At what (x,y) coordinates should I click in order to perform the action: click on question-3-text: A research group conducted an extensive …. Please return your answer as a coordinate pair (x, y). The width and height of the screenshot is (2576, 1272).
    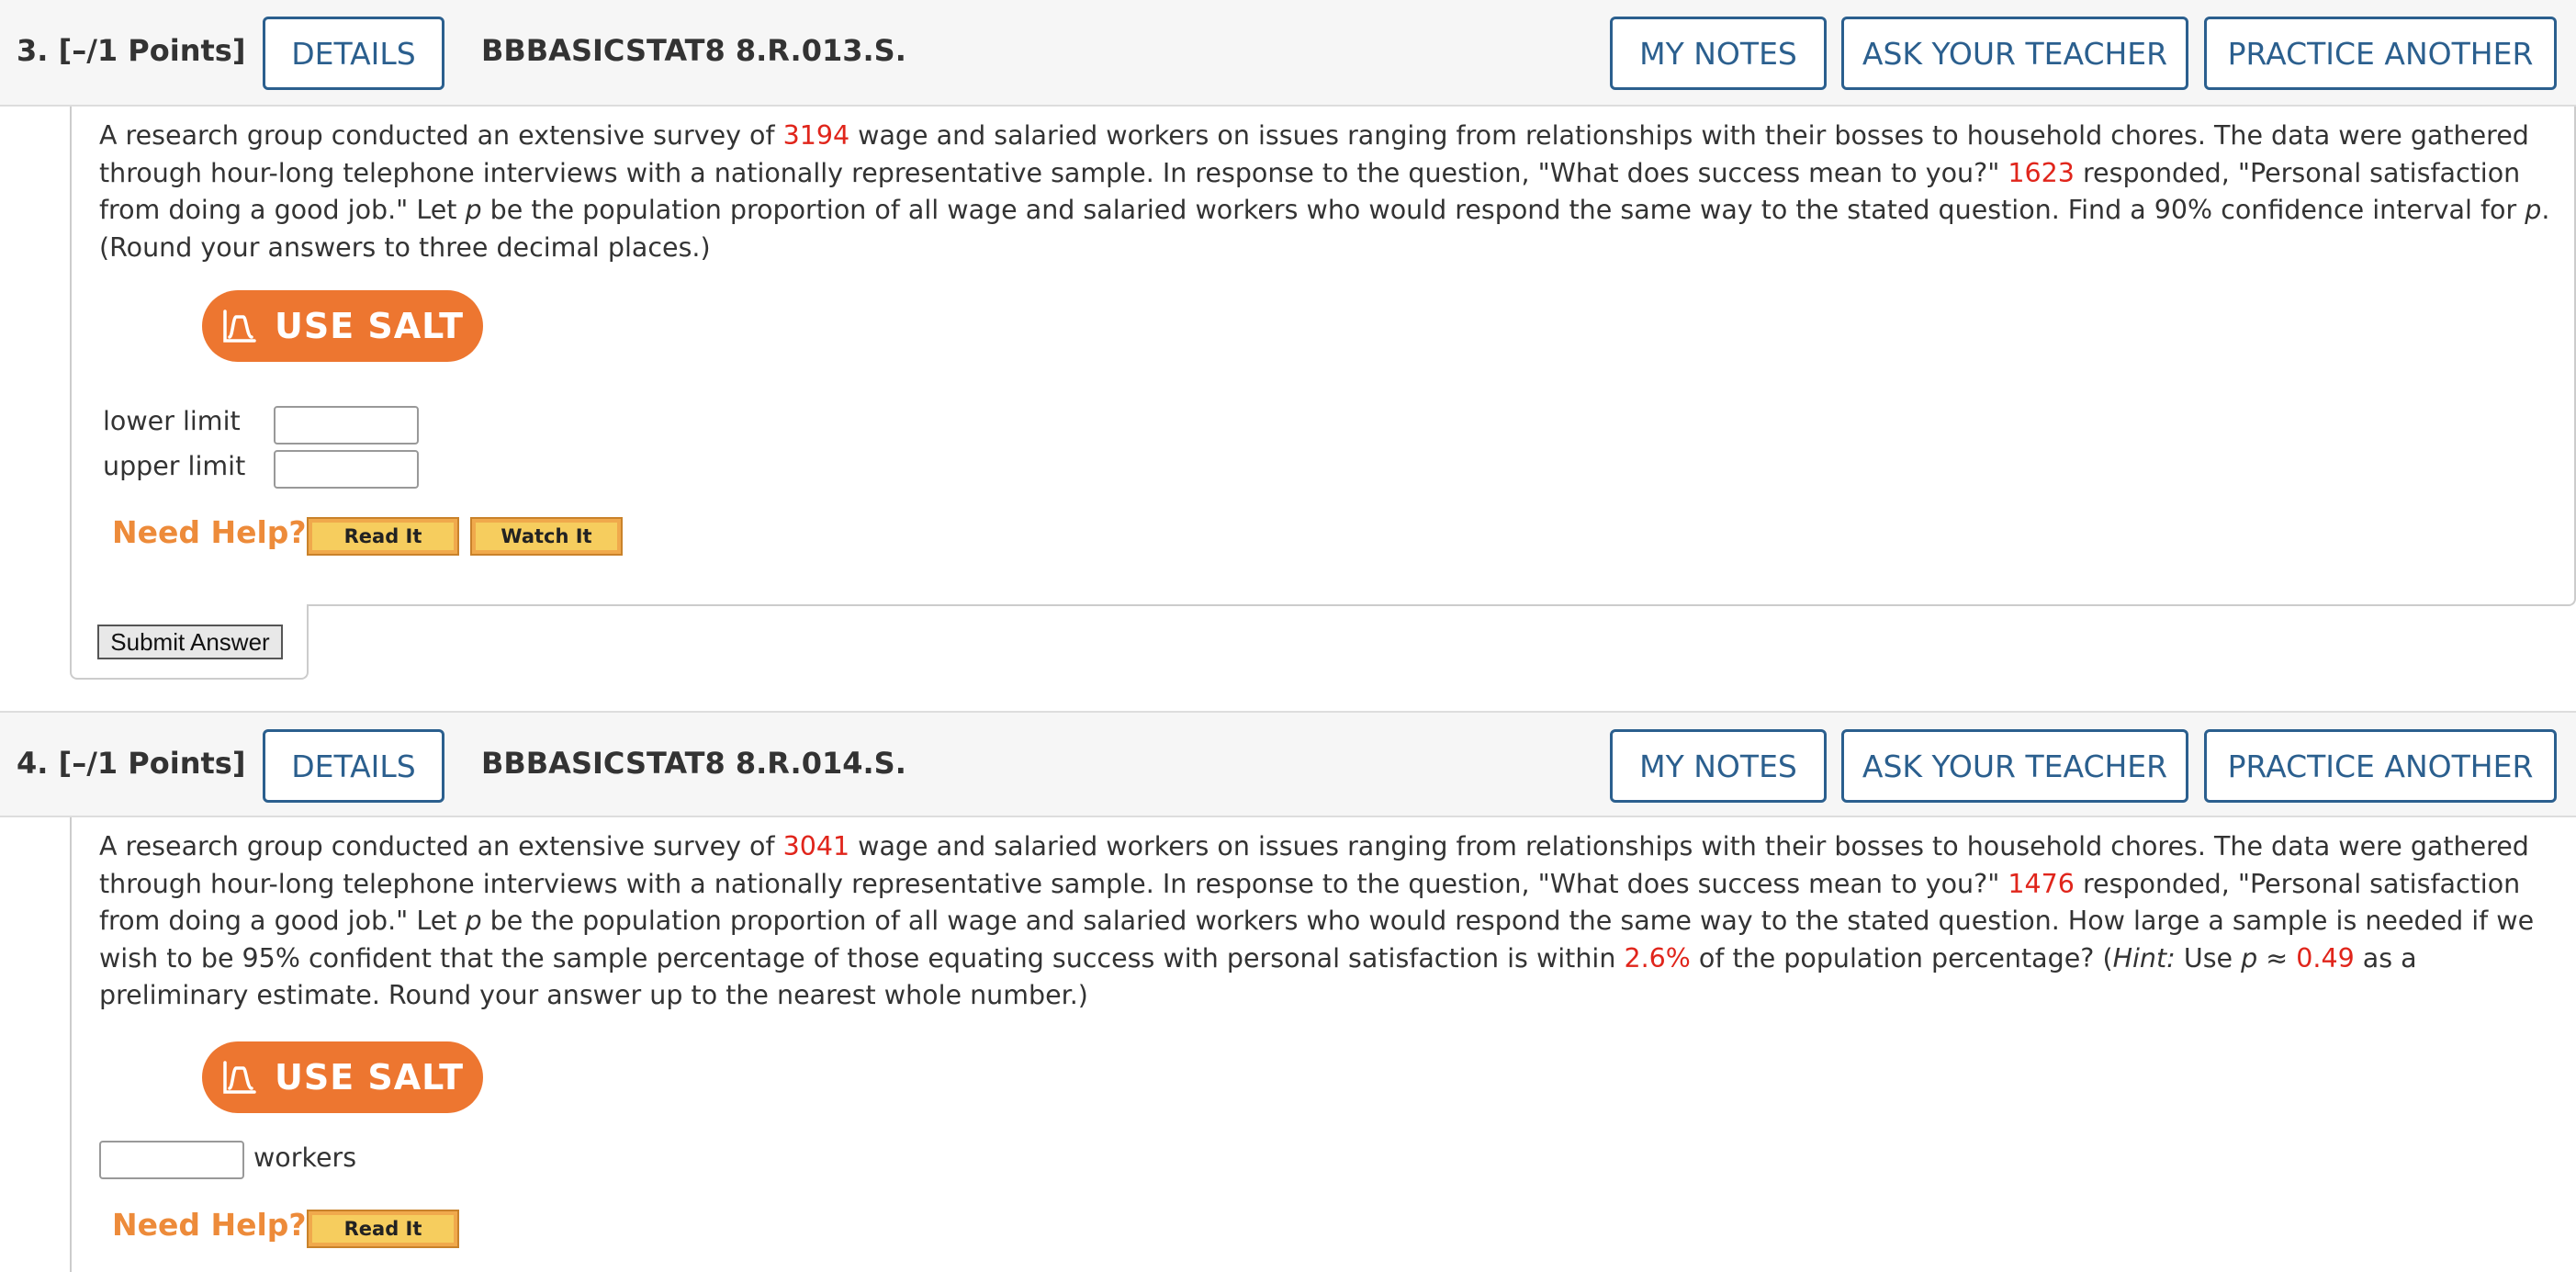
    Looking at the image, I should click on (1334, 192).